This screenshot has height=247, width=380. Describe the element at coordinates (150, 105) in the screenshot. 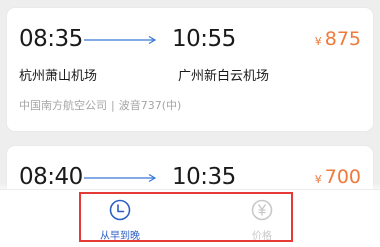

I see `aircraft-type: 波音737(中)` at that location.